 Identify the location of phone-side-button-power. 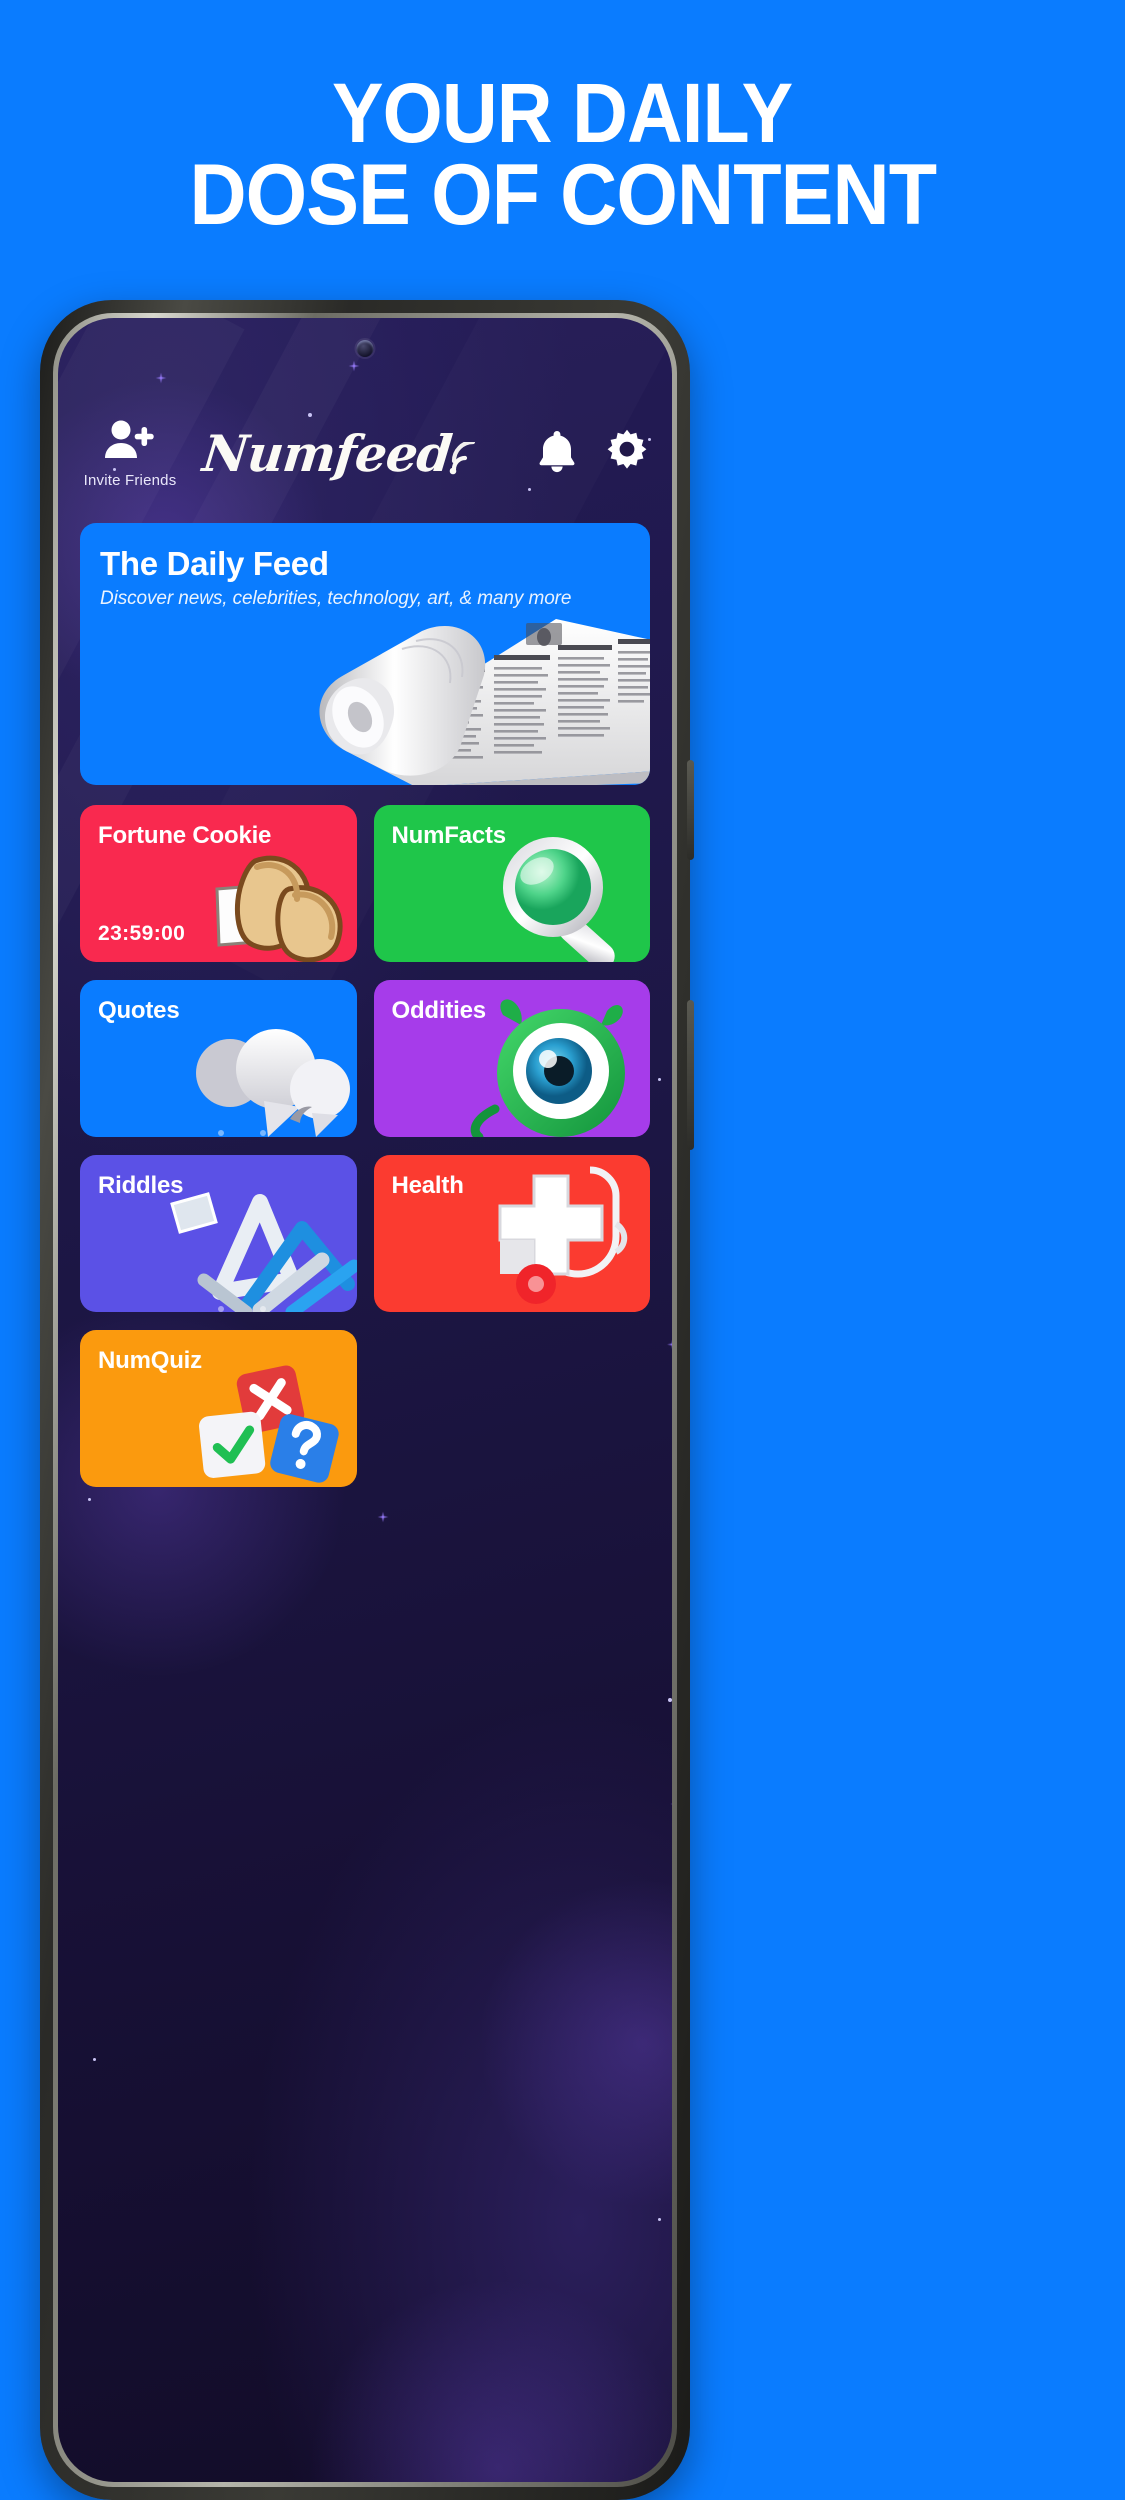
(690, 1075).